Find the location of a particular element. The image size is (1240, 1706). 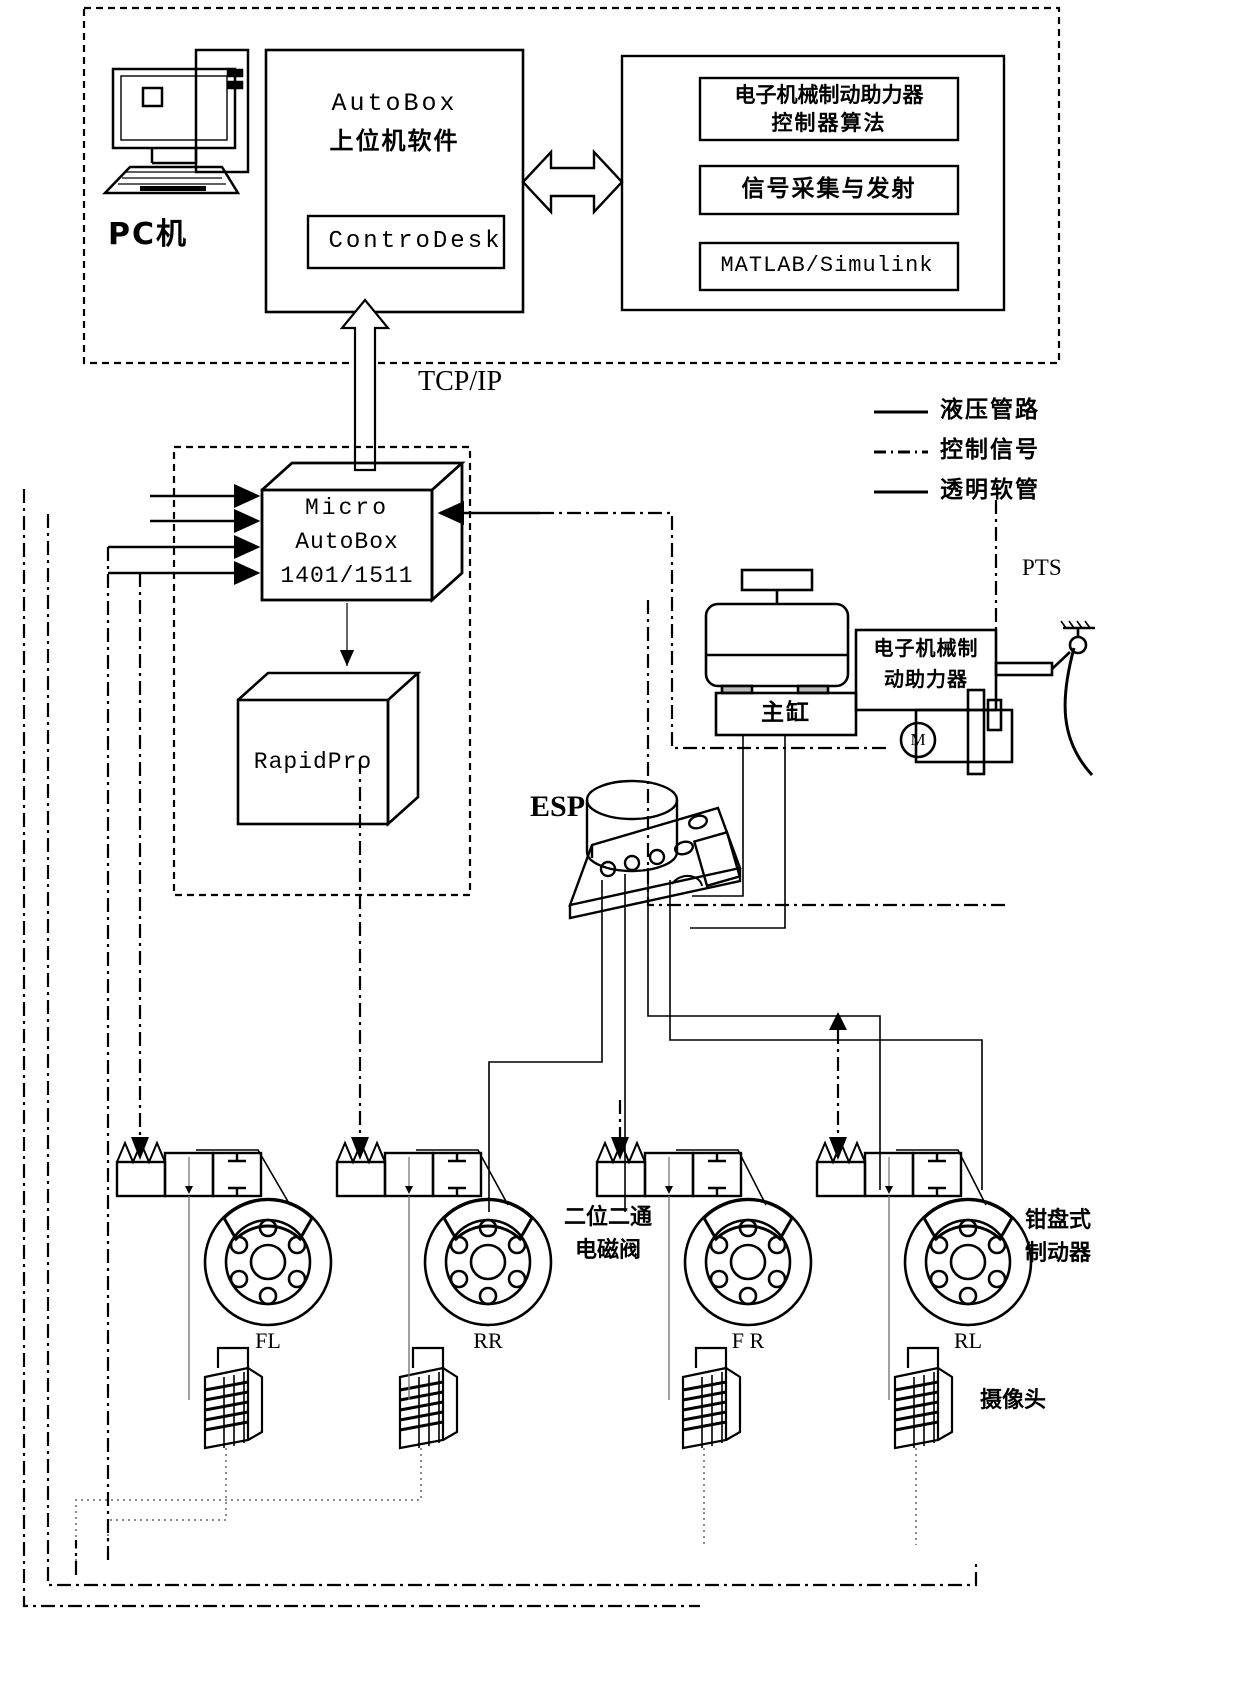

pc-label: PC机 is located at coordinates (148, 234).